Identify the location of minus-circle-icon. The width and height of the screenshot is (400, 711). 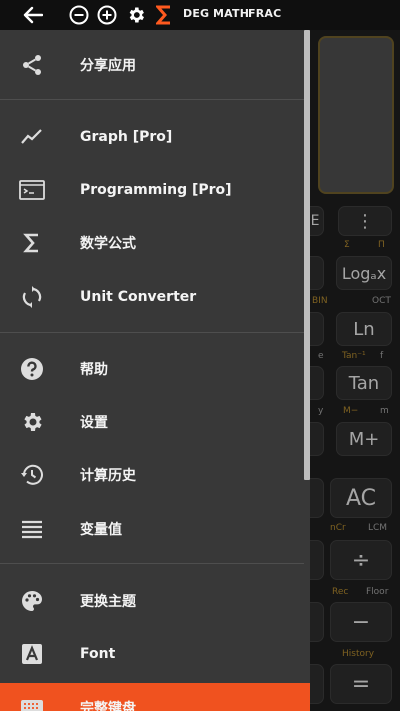
(79, 15).